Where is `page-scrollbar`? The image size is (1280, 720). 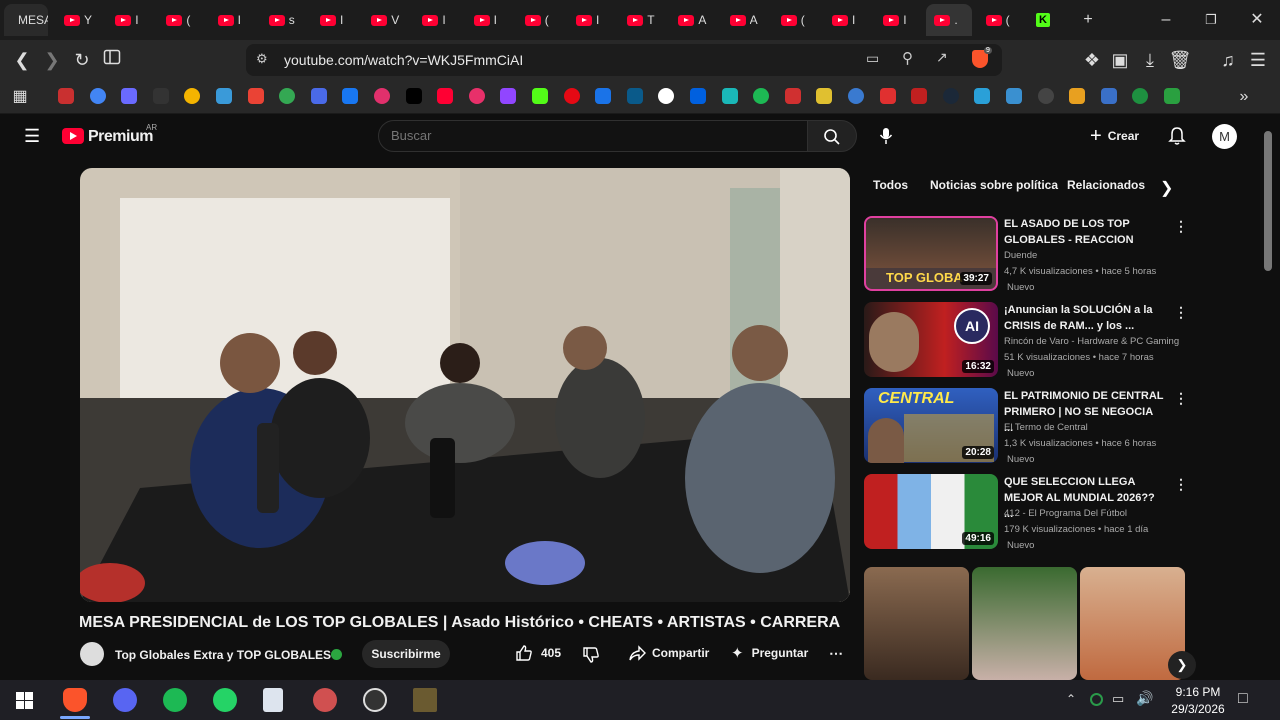
page-scrollbar is located at coordinates (1268, 201).